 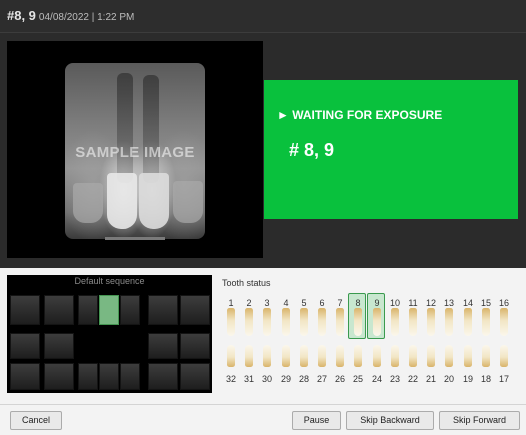 What do you see at coordinates (263, 16) in the screenshot?
I see `header: #8, 9 04/08/2022 | 1:22 PM` at bounding box center [263, 16].